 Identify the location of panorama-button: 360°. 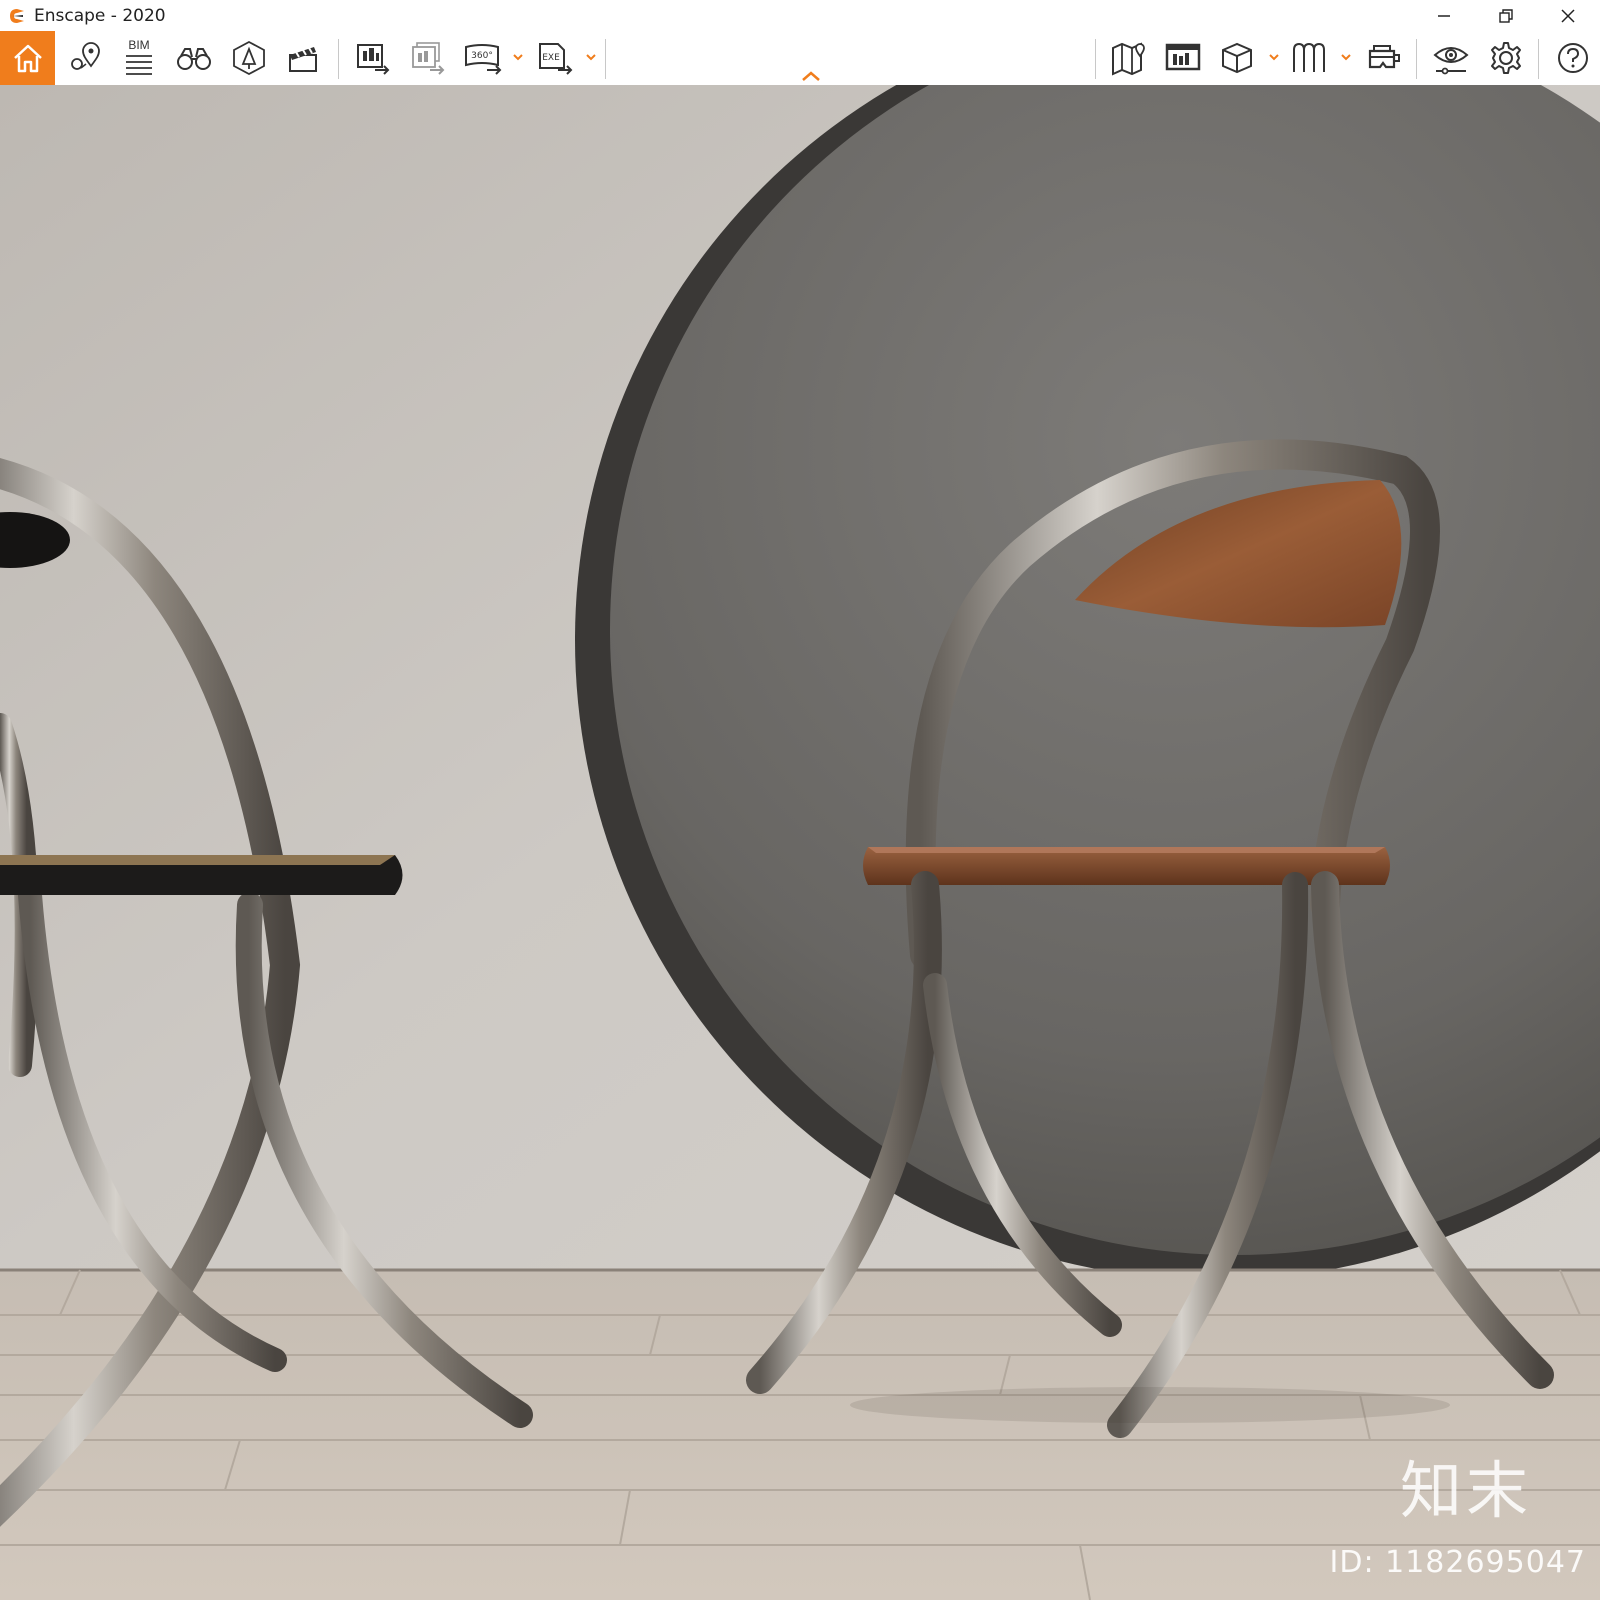
(483, 58).